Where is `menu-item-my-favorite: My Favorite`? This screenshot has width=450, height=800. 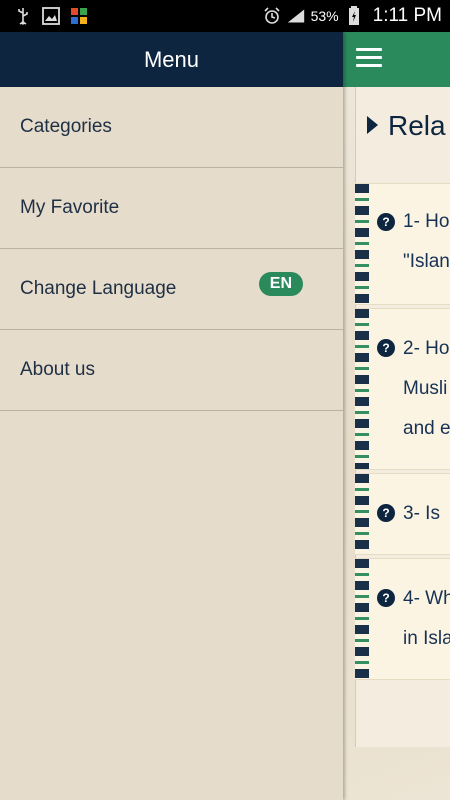 menu-item-my-favorite: My Favorite is located at coordinates (171, 208).